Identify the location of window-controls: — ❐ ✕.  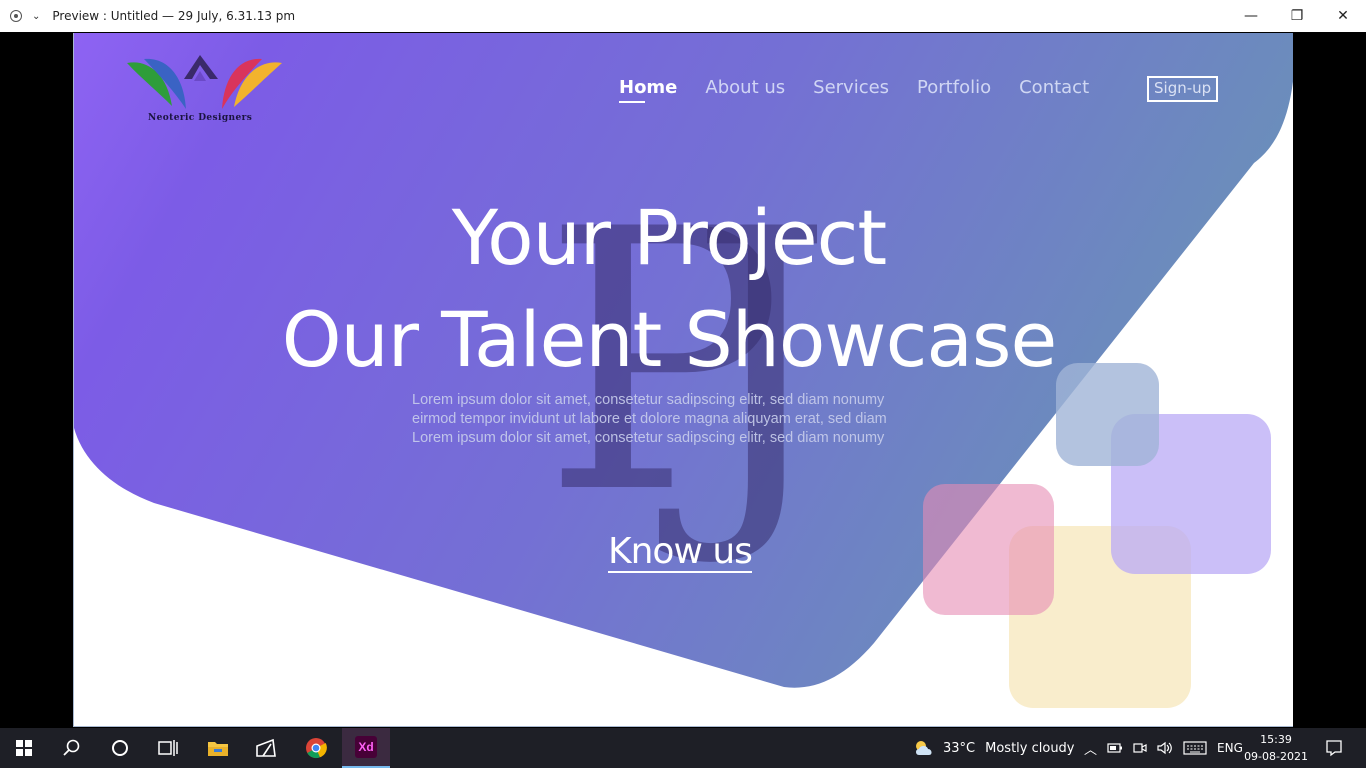
(1297, 16).